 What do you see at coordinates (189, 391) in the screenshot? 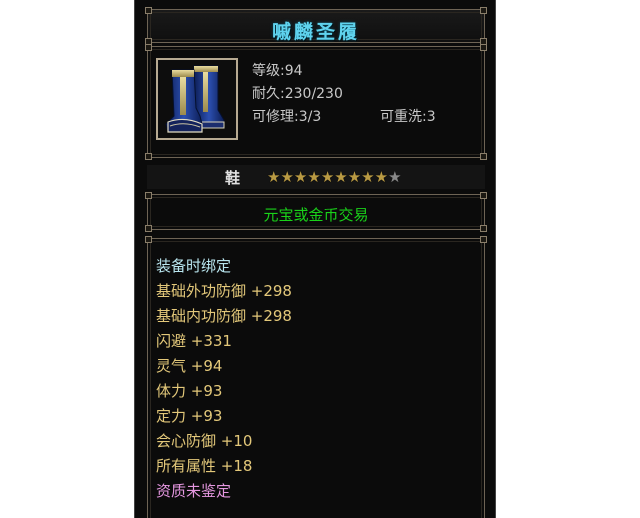
I see `attribute-line: 体力 +93` at bounding box center [189, 391].